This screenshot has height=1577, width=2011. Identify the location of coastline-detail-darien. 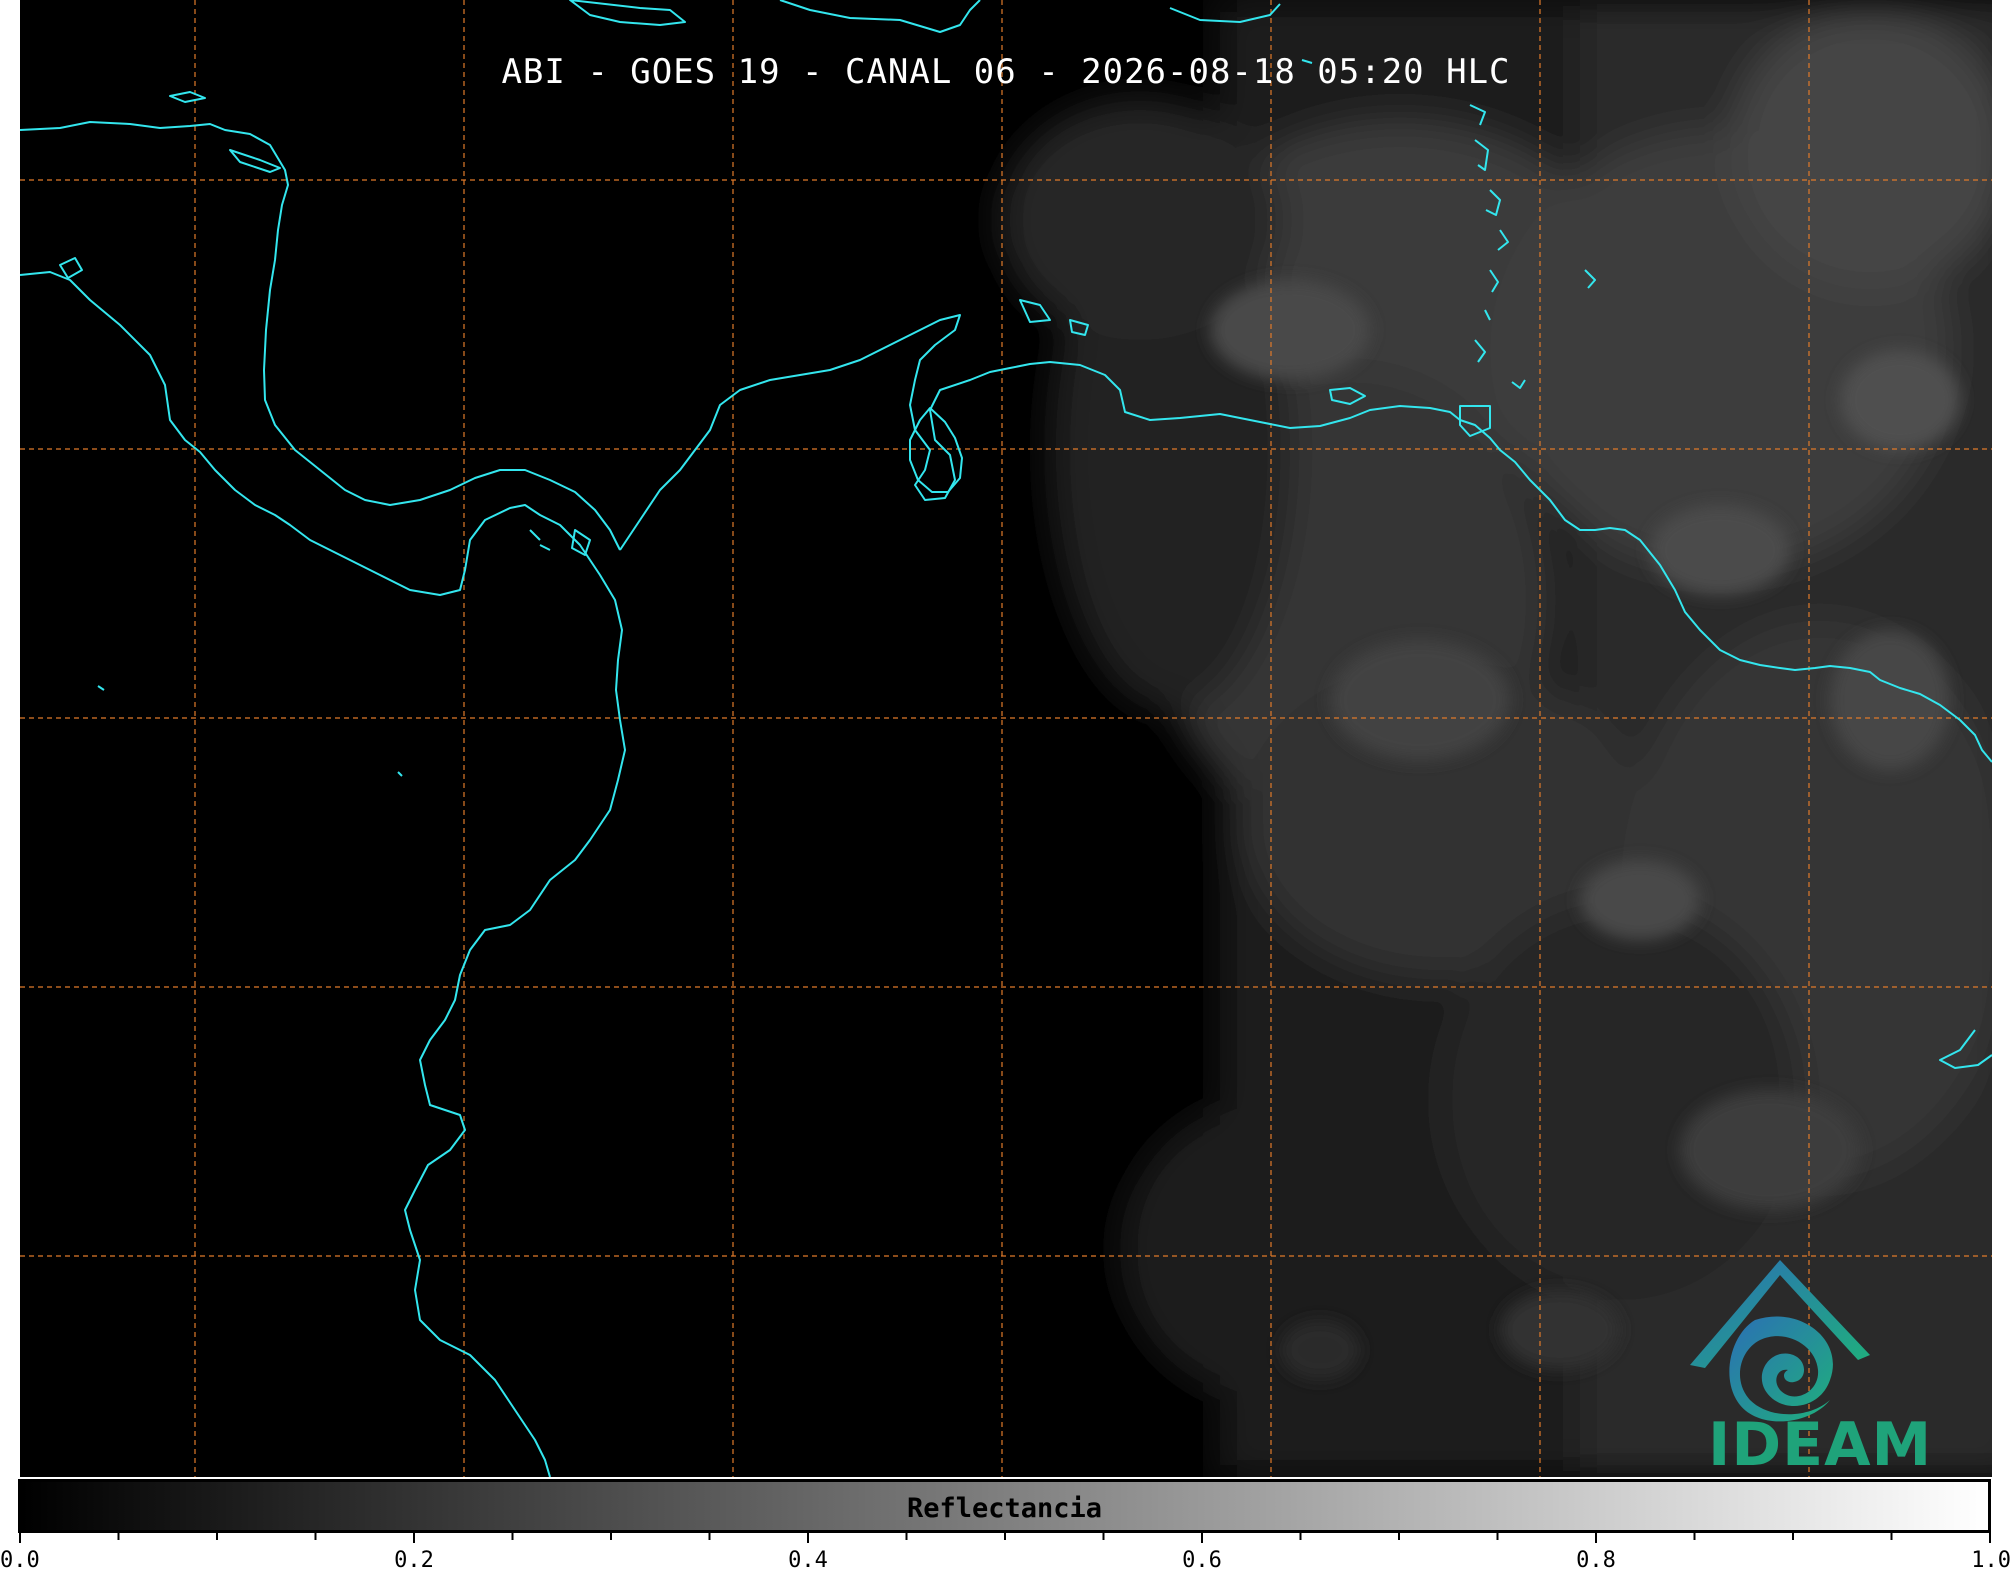
(560, 542).